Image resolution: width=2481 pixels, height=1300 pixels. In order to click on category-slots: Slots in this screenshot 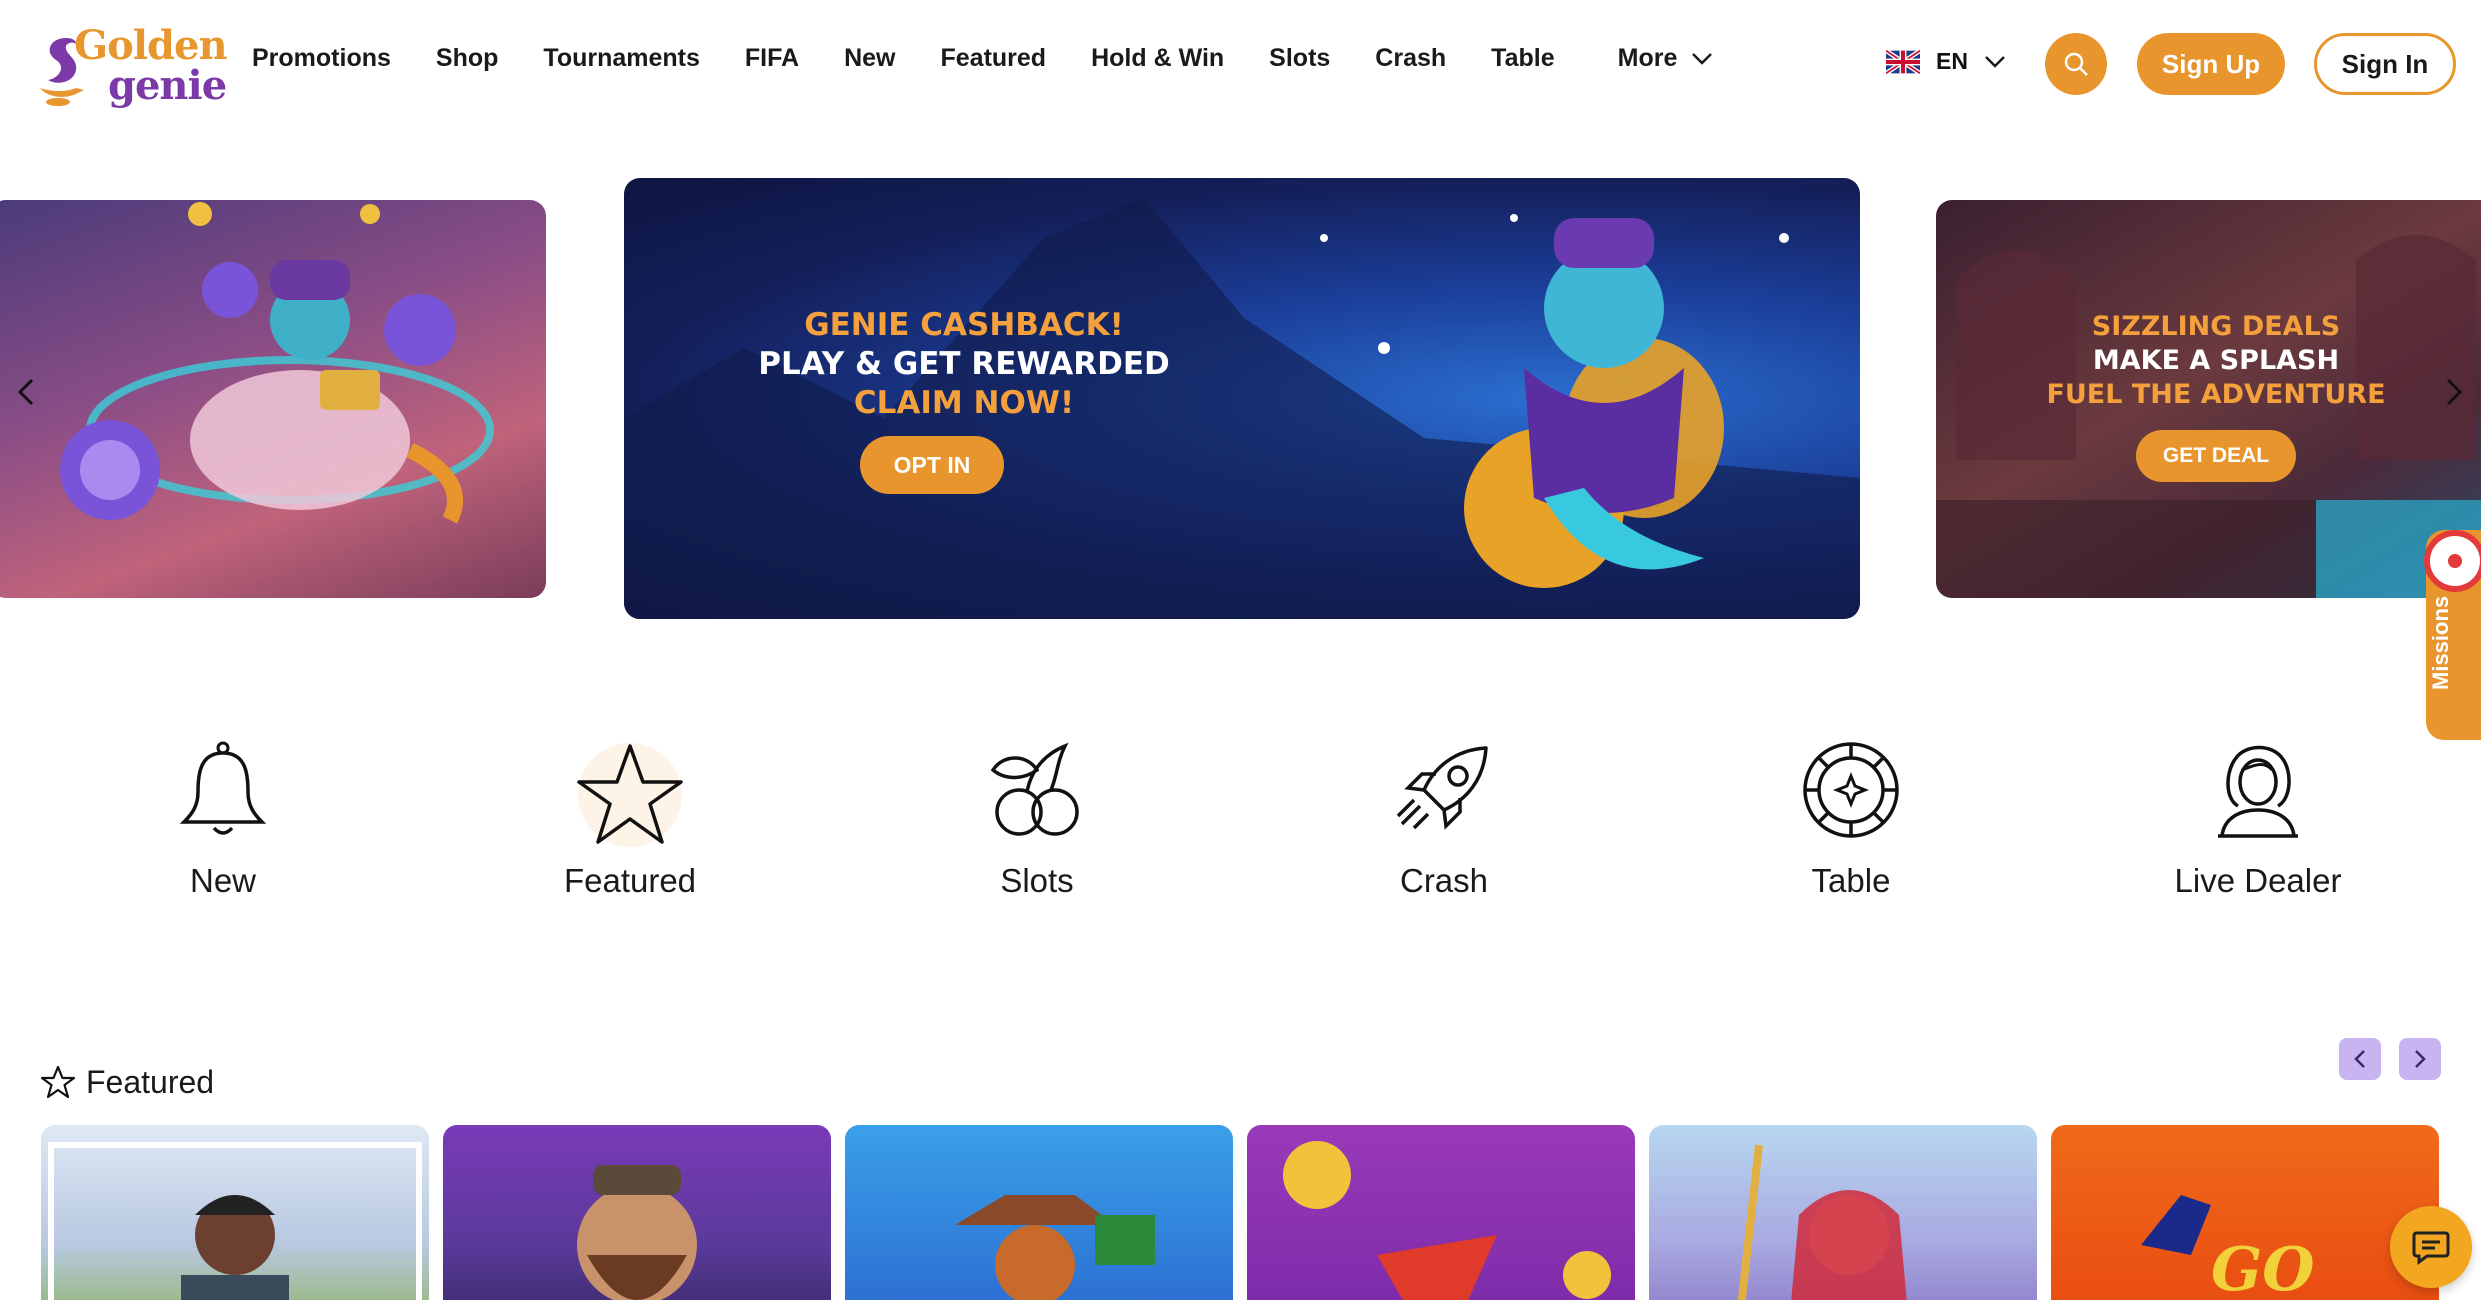, I will do `click(1037, 820)`.